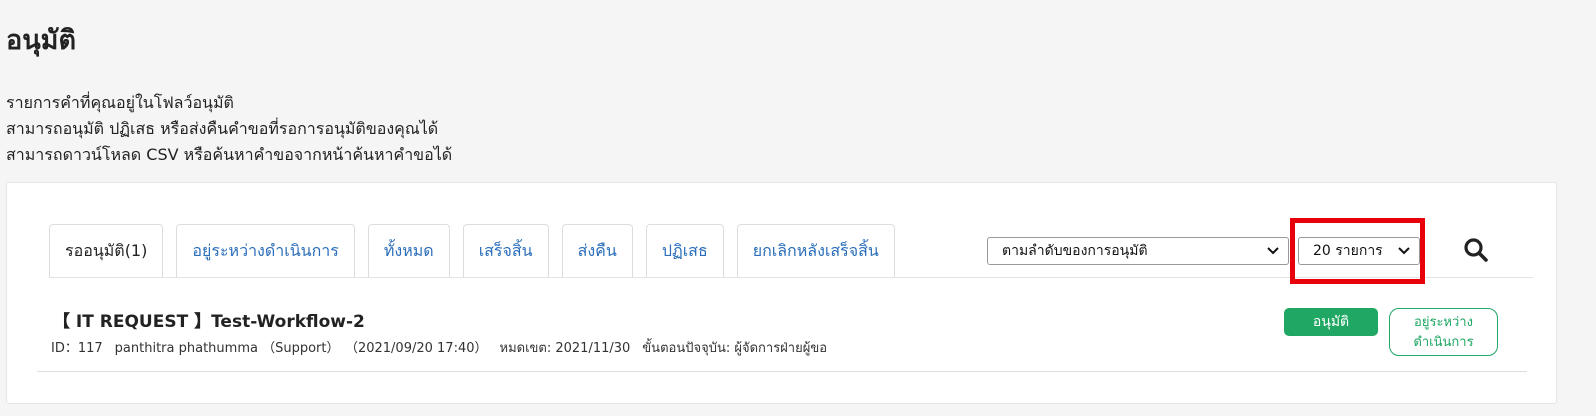 This screenshot has width=1596, height=416. I want to click on page-size-select: 20 รายการ, so click(1359, 251).